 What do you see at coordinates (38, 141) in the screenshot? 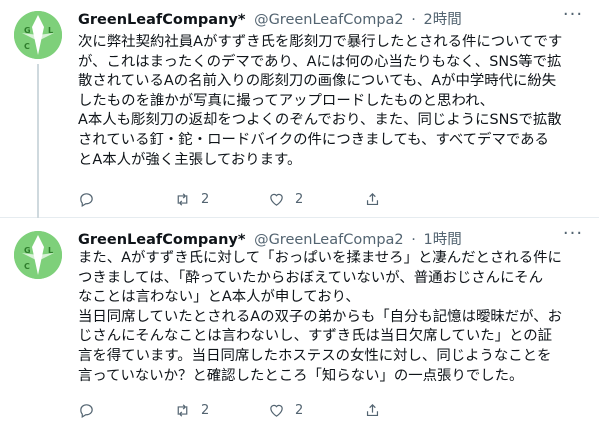
I see `thread-connector` at bounding box center [38, 141].